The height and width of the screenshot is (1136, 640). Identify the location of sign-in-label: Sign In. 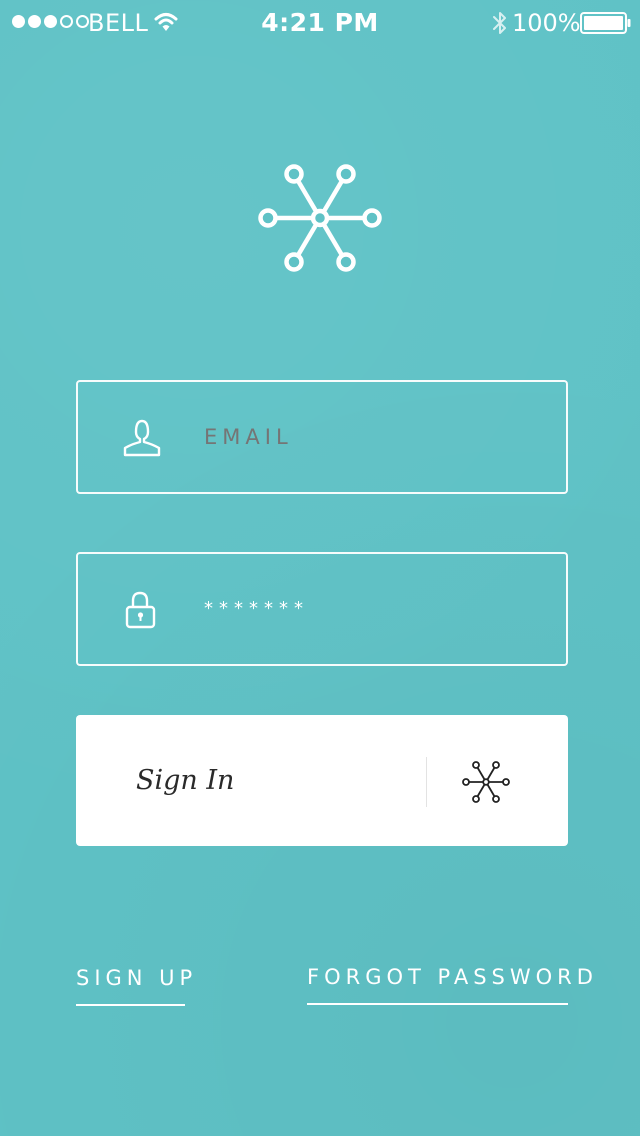
(185, 780).